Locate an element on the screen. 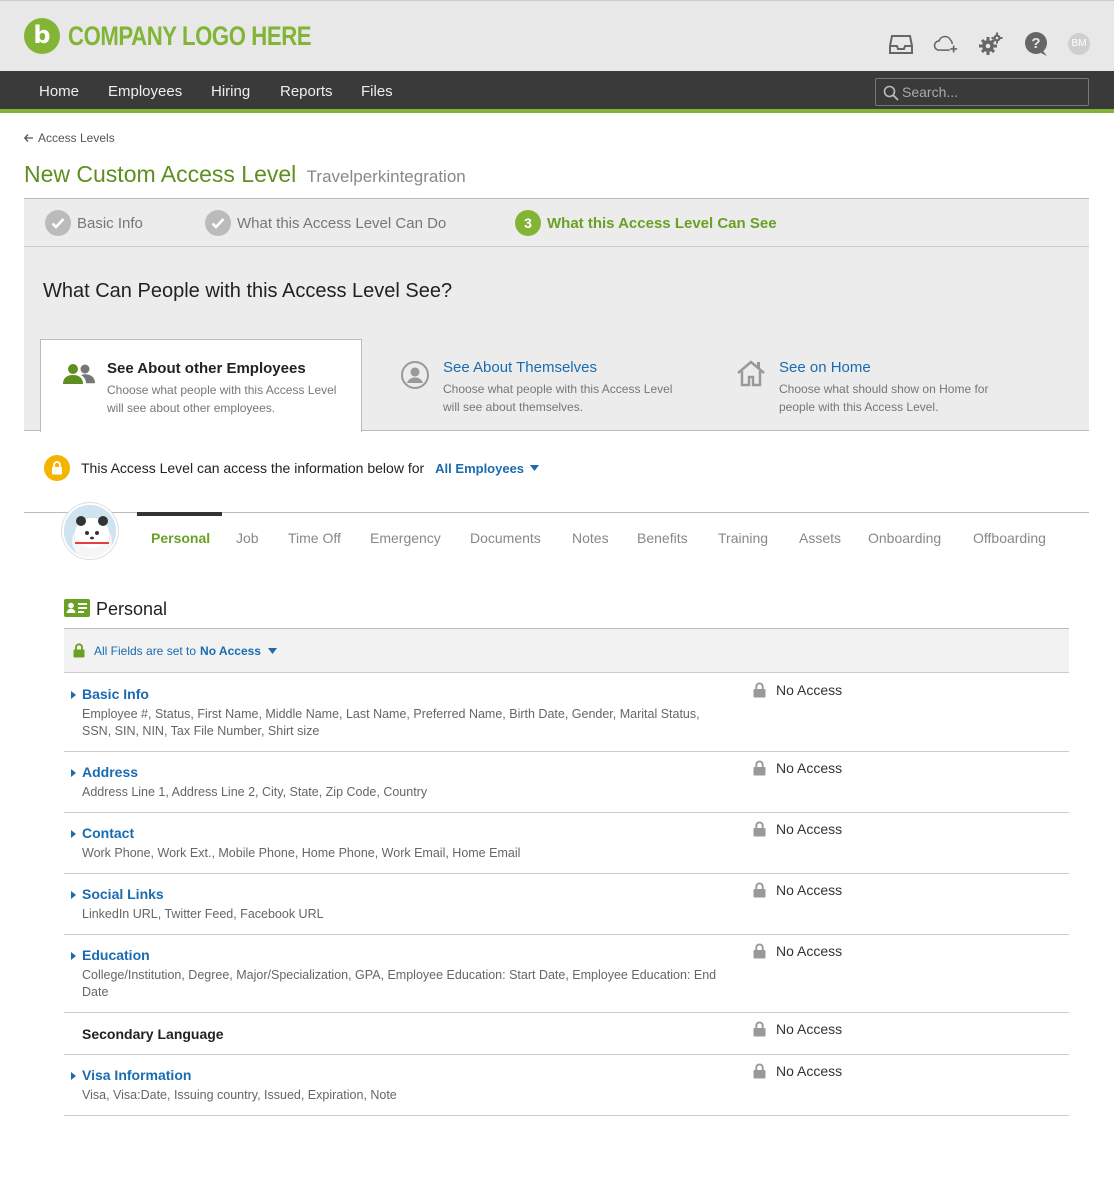 The image size is (1114, 1180). step-can-do: What this Access Level Can Do is located at coordinates (325, 223).